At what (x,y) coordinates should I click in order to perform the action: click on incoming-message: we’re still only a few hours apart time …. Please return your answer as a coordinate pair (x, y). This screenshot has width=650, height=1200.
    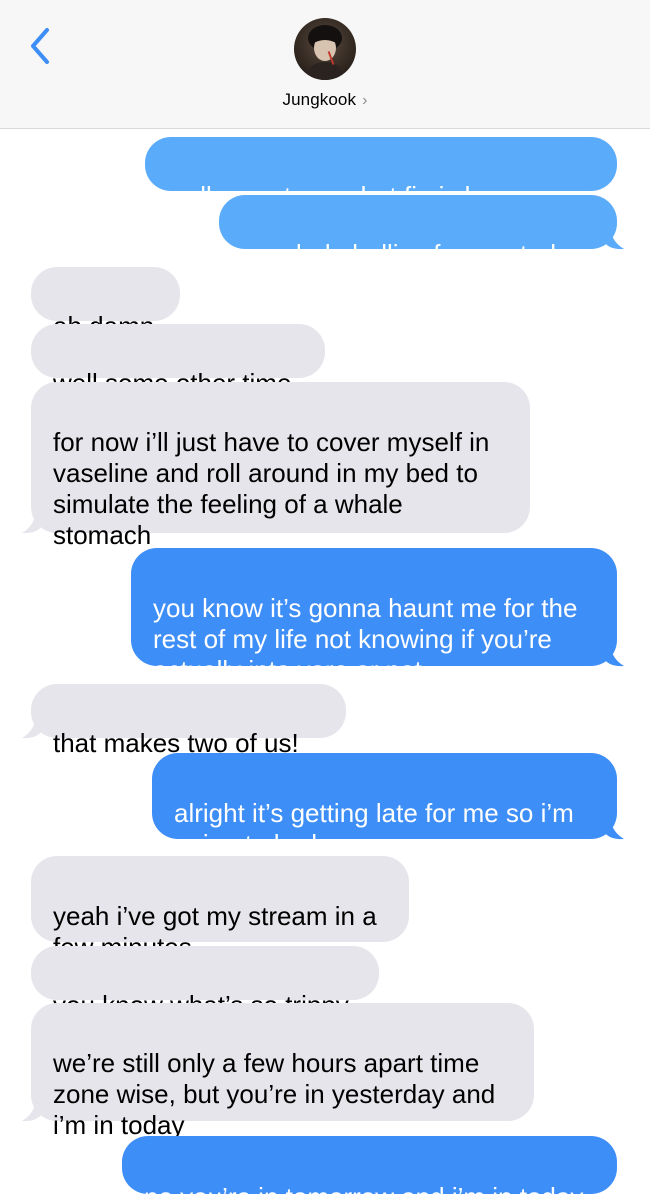
    Looking at the image, I should click on (282, 1071).